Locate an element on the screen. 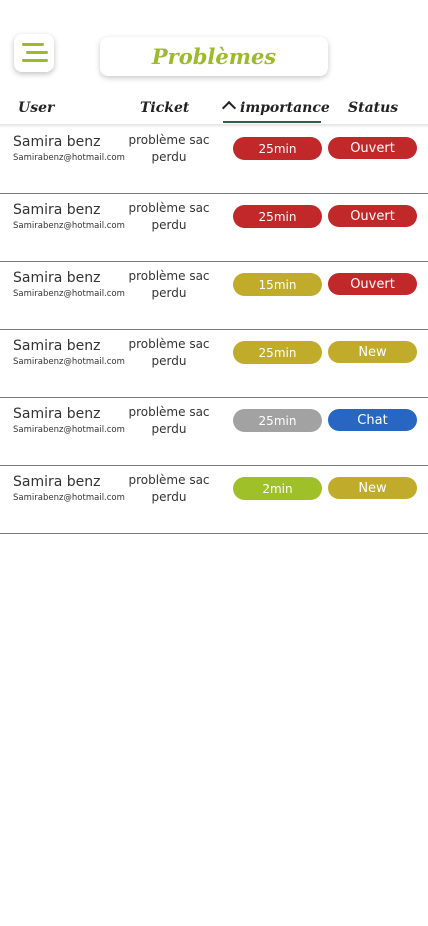 This screenshot has width=428, height=926. page-title-card: Problèmes is located at coordinates (214, 56).